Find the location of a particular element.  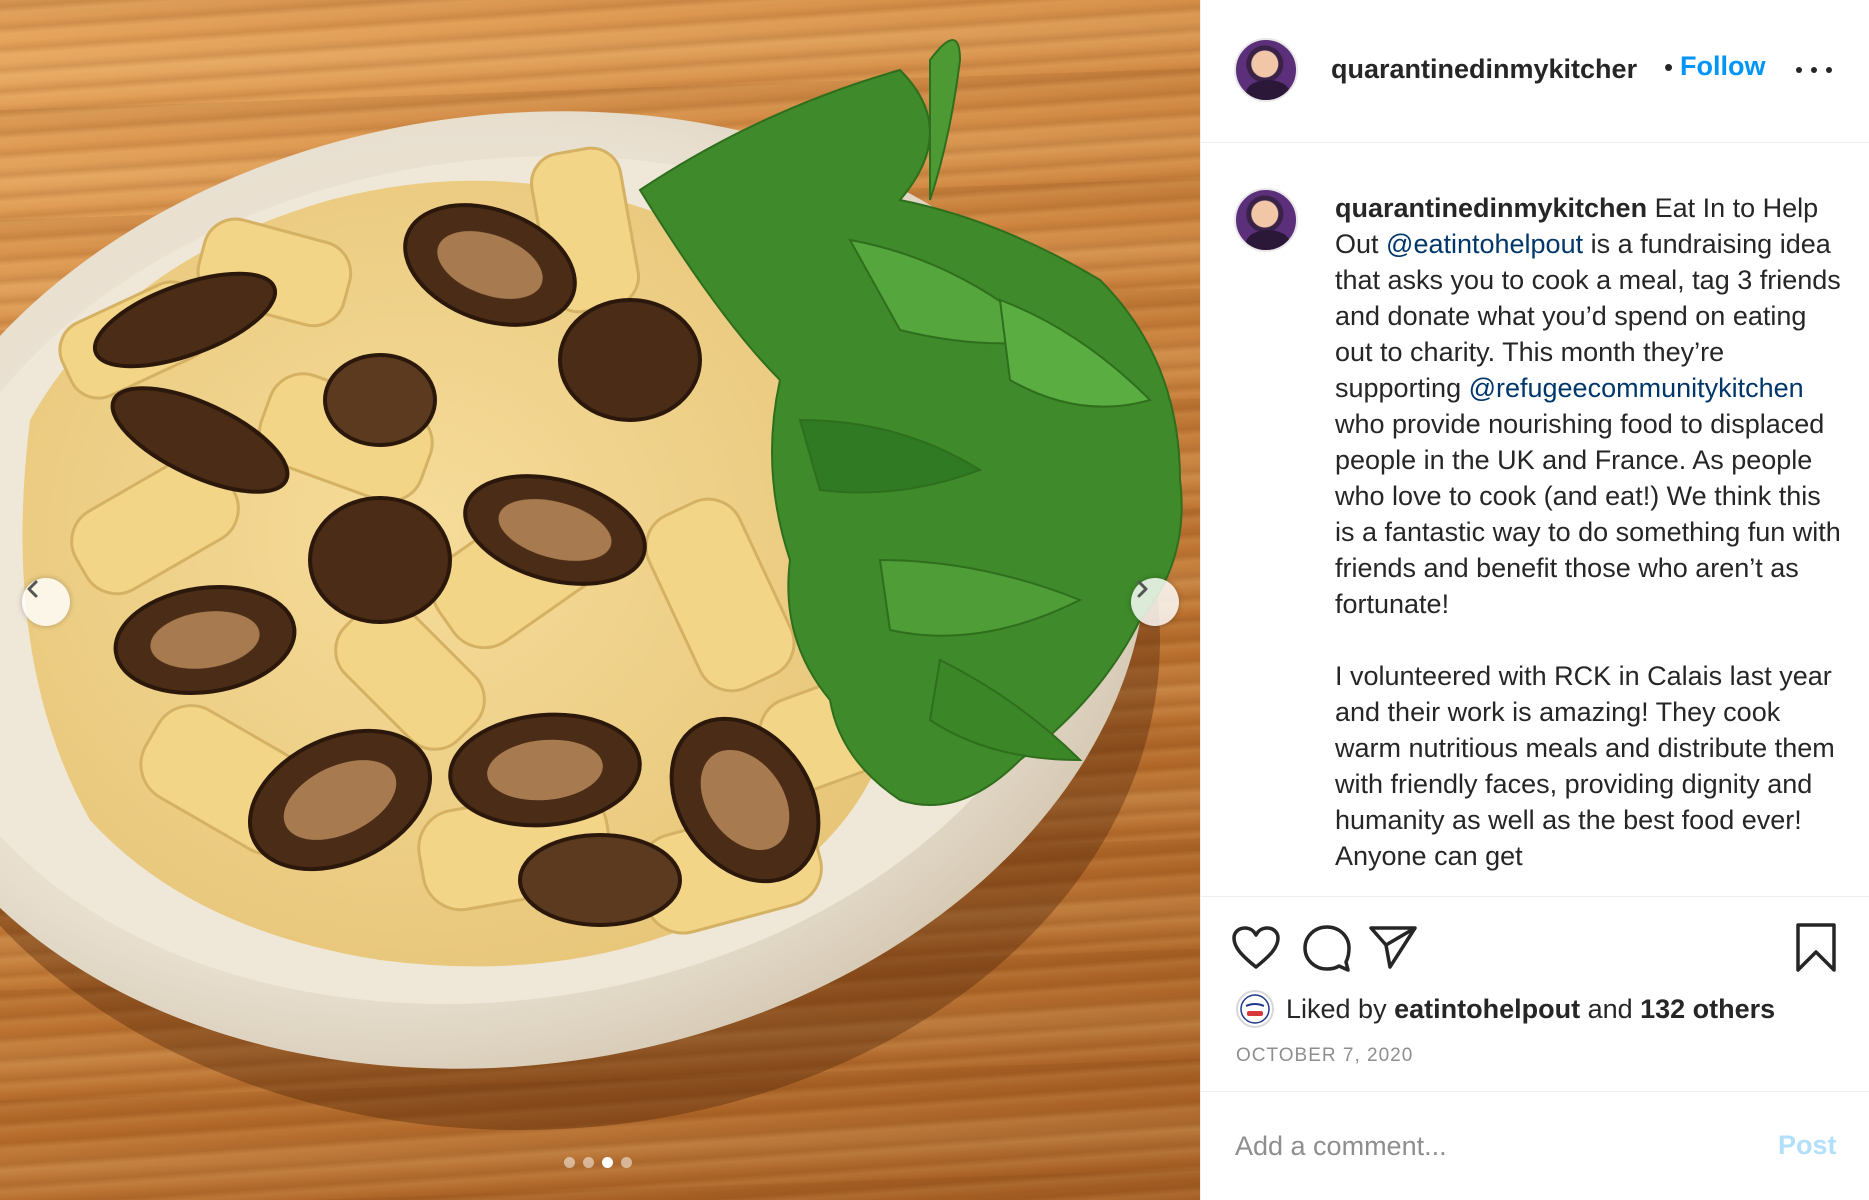

eat-in-logo is located at coordinates (1255, 1009).